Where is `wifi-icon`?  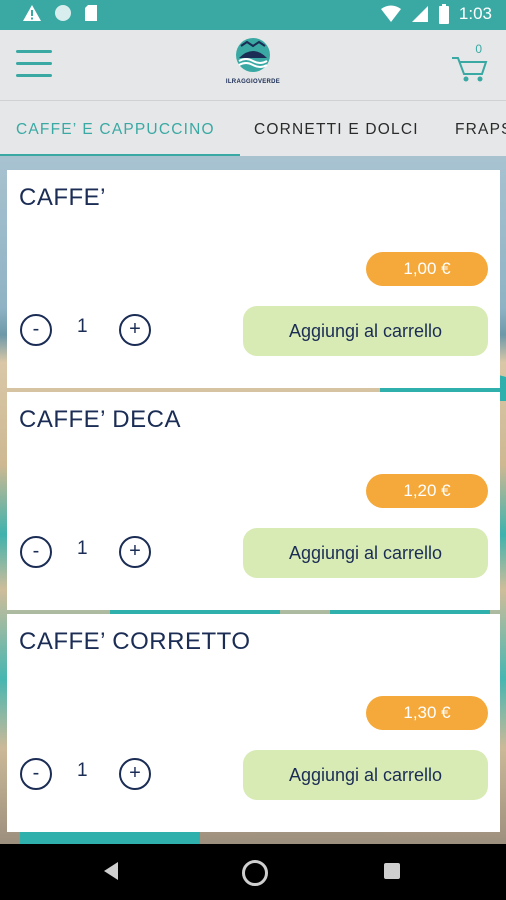 wifi-icon is located at coordinates (390, 13).